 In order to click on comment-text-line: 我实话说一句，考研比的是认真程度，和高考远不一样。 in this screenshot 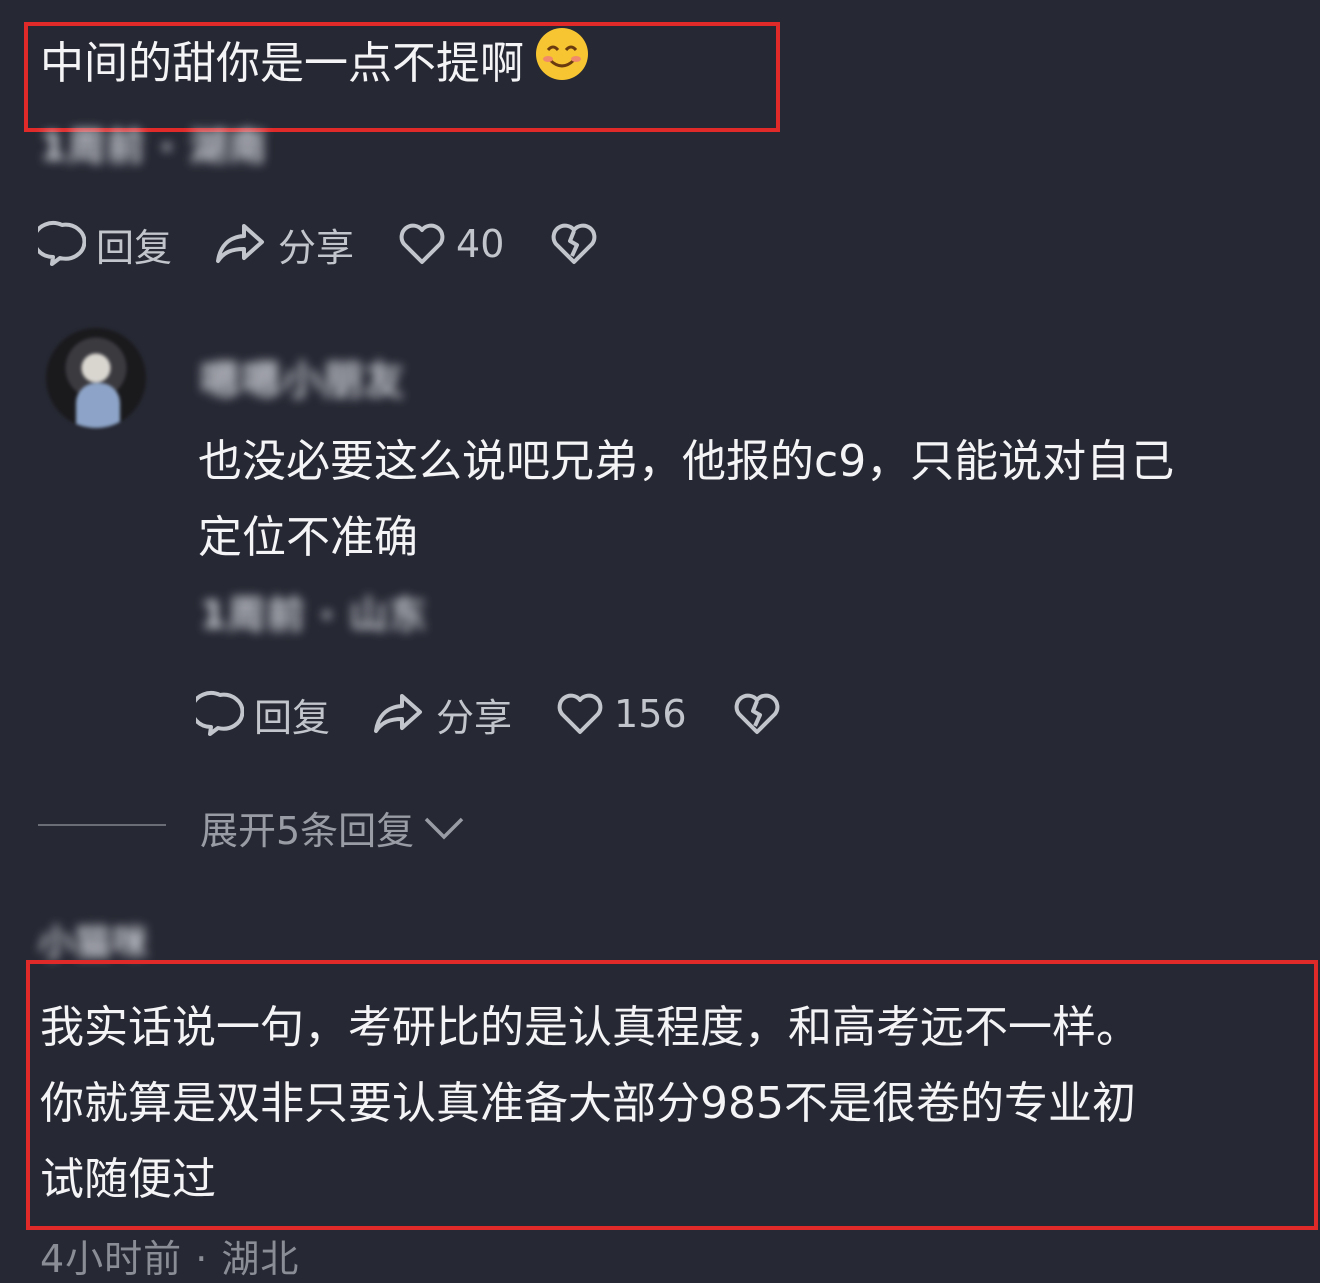, I will do `click(590, 1027)`.